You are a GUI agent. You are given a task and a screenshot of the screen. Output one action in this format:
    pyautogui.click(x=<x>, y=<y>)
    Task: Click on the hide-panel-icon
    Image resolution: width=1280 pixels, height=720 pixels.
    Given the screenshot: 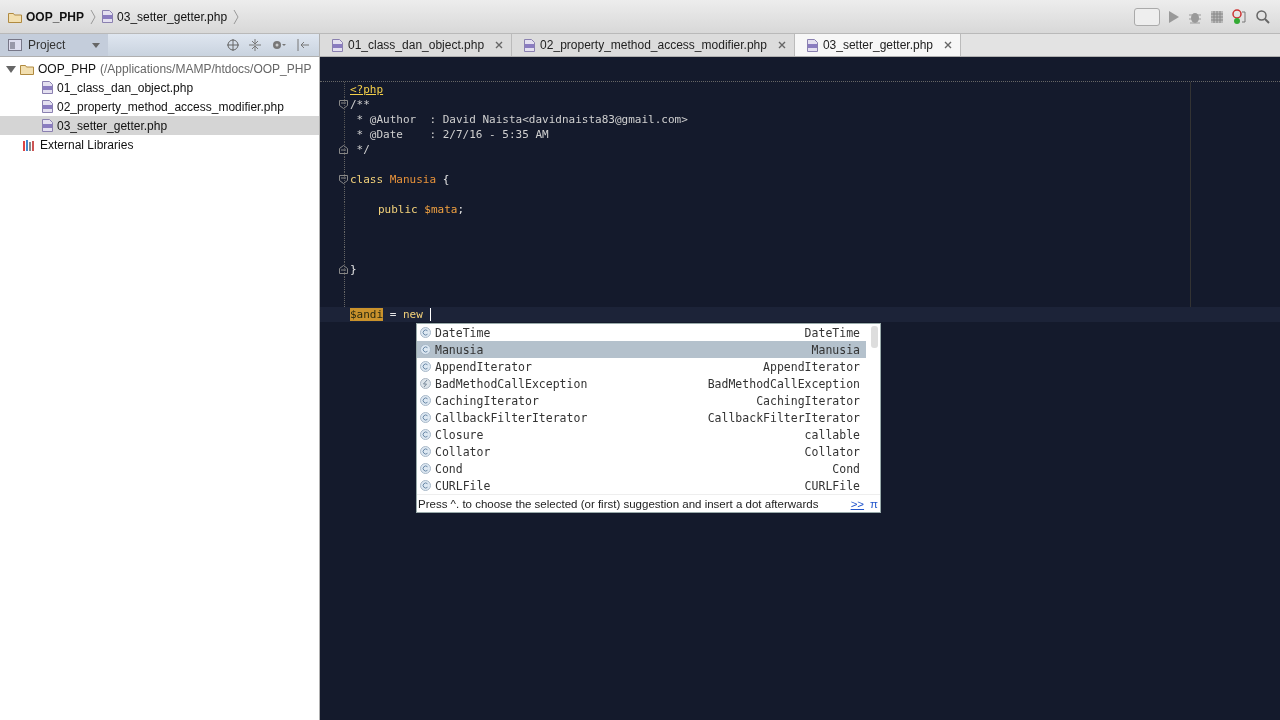 What is the action you would take?
    pyautogui.click(x=303, y=45)
    